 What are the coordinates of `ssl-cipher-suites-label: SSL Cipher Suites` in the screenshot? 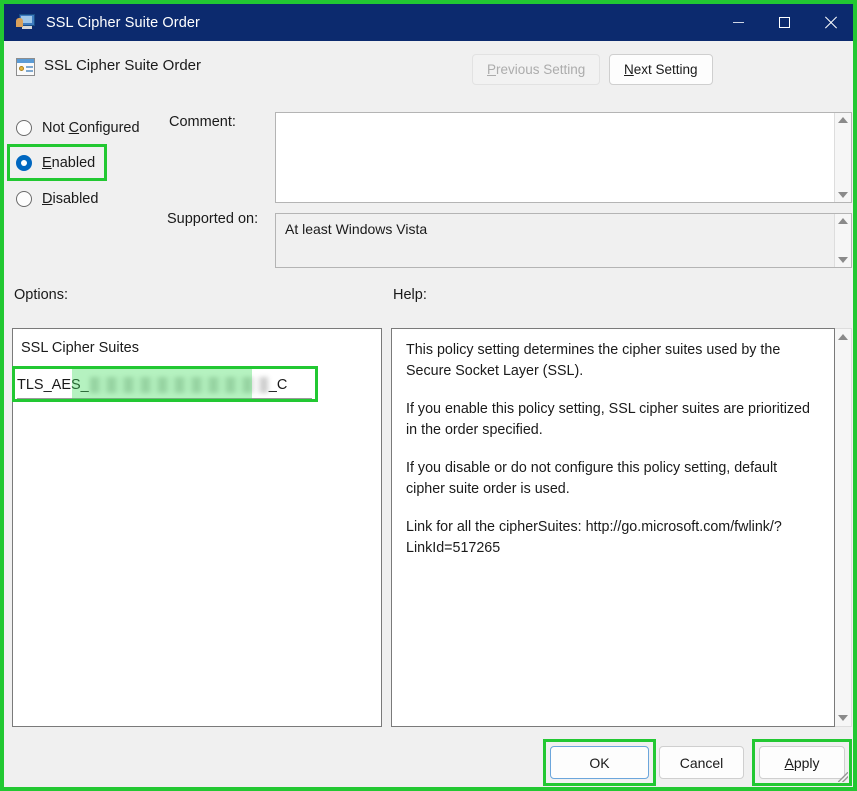 It's located at (80, 348).